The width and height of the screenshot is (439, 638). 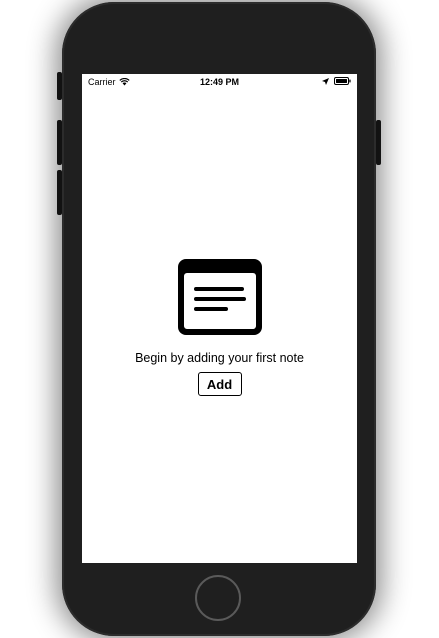 I want to click on status-bar: Carrier 12:49 PM, so click(x=219, y=82).